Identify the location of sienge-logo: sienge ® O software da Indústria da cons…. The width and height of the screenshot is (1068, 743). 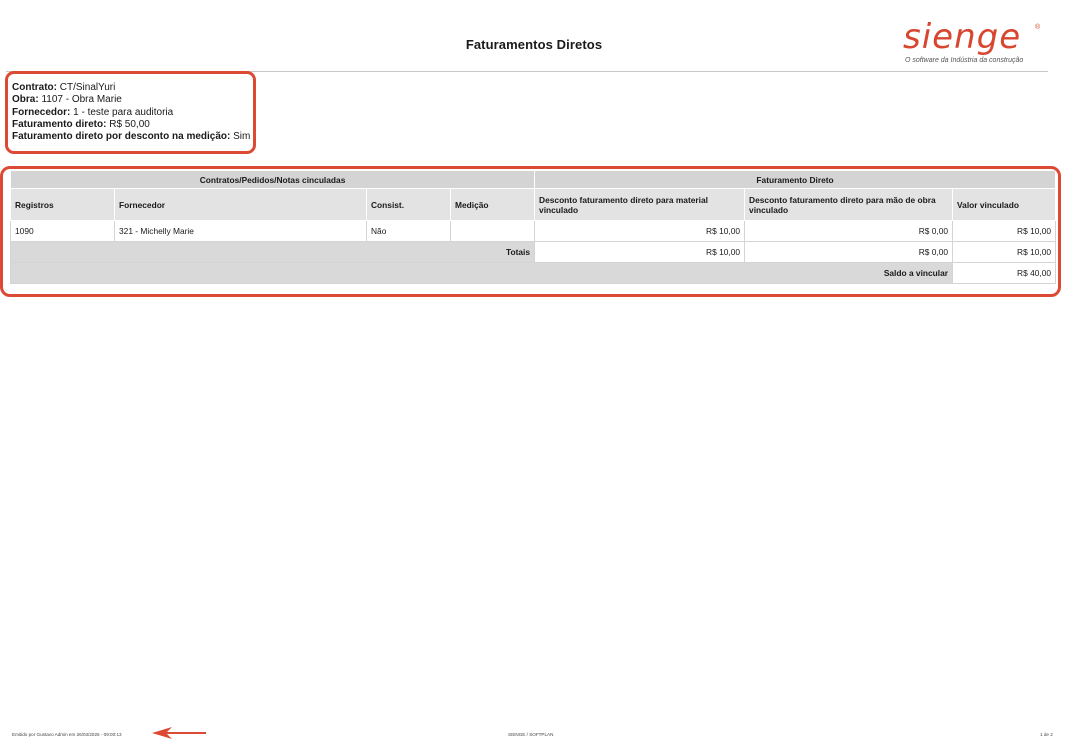
(973, 44).